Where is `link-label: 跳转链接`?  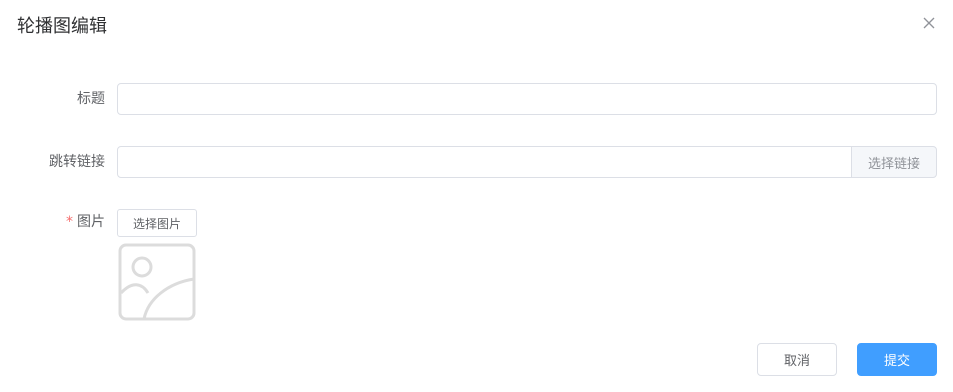 link-label: 跳转链接 is located at coordinates (77, 162).